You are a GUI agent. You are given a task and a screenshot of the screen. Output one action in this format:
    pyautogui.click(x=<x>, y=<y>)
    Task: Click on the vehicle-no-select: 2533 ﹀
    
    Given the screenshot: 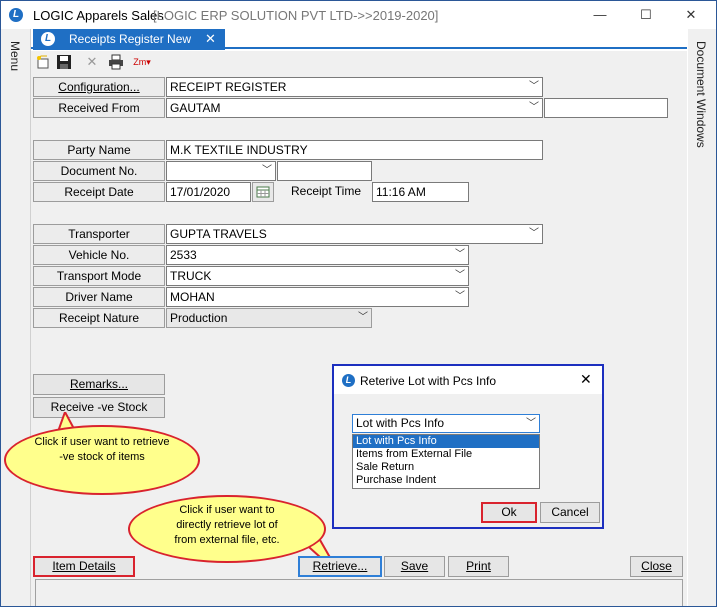 What is the action you would take?
    pyautogui.click(x=317, y=255)
    